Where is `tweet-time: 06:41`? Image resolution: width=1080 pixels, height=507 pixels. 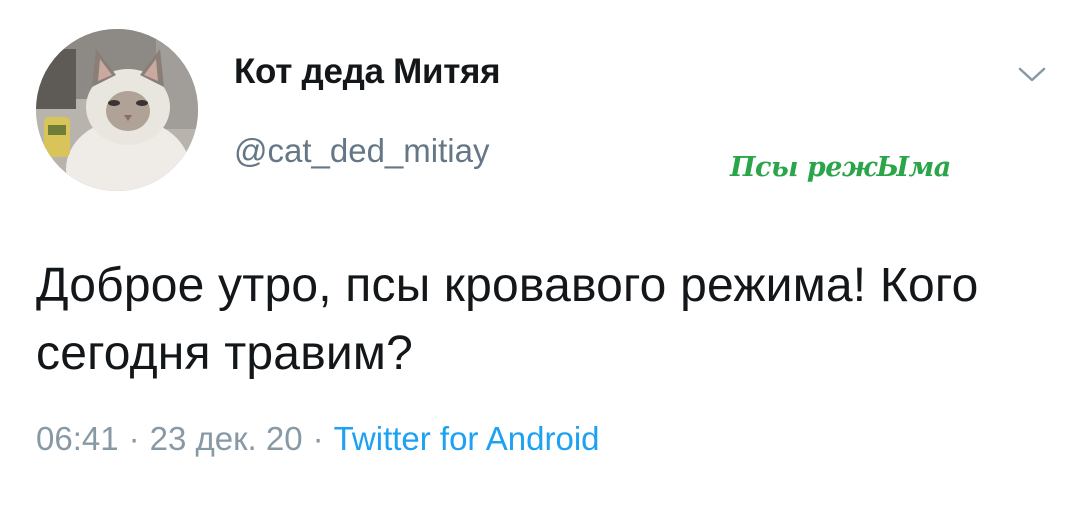 tweet-time: 06:41 is located at coordinates (77, 438).